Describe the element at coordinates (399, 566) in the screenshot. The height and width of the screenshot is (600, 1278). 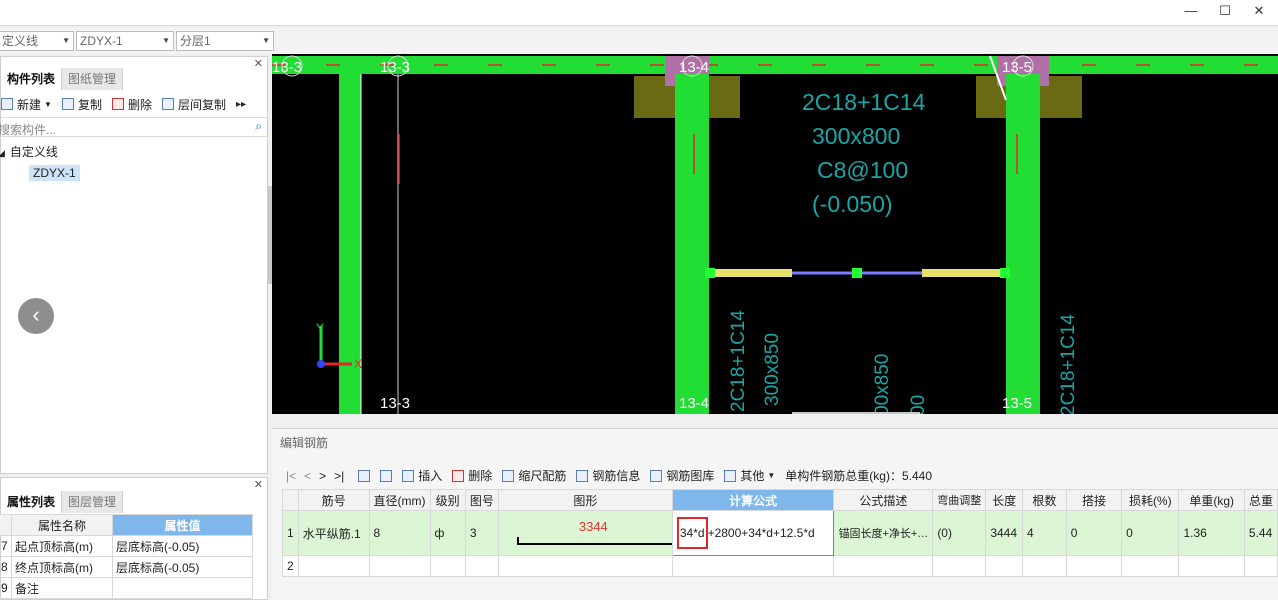
I see `diameter-cell` at that location.